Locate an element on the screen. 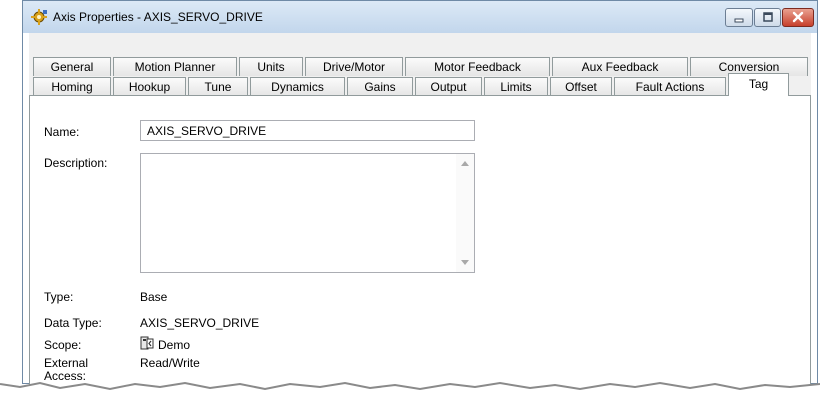  tab-dynamics: Dynamics is located at coordinates (297, 86).